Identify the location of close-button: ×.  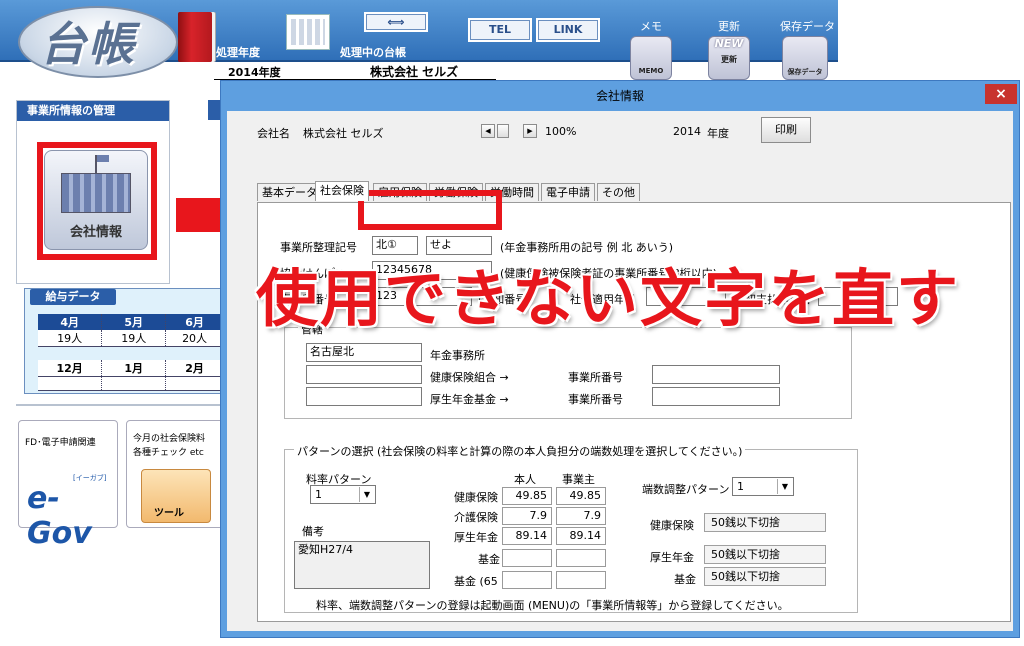
(1001, 94).